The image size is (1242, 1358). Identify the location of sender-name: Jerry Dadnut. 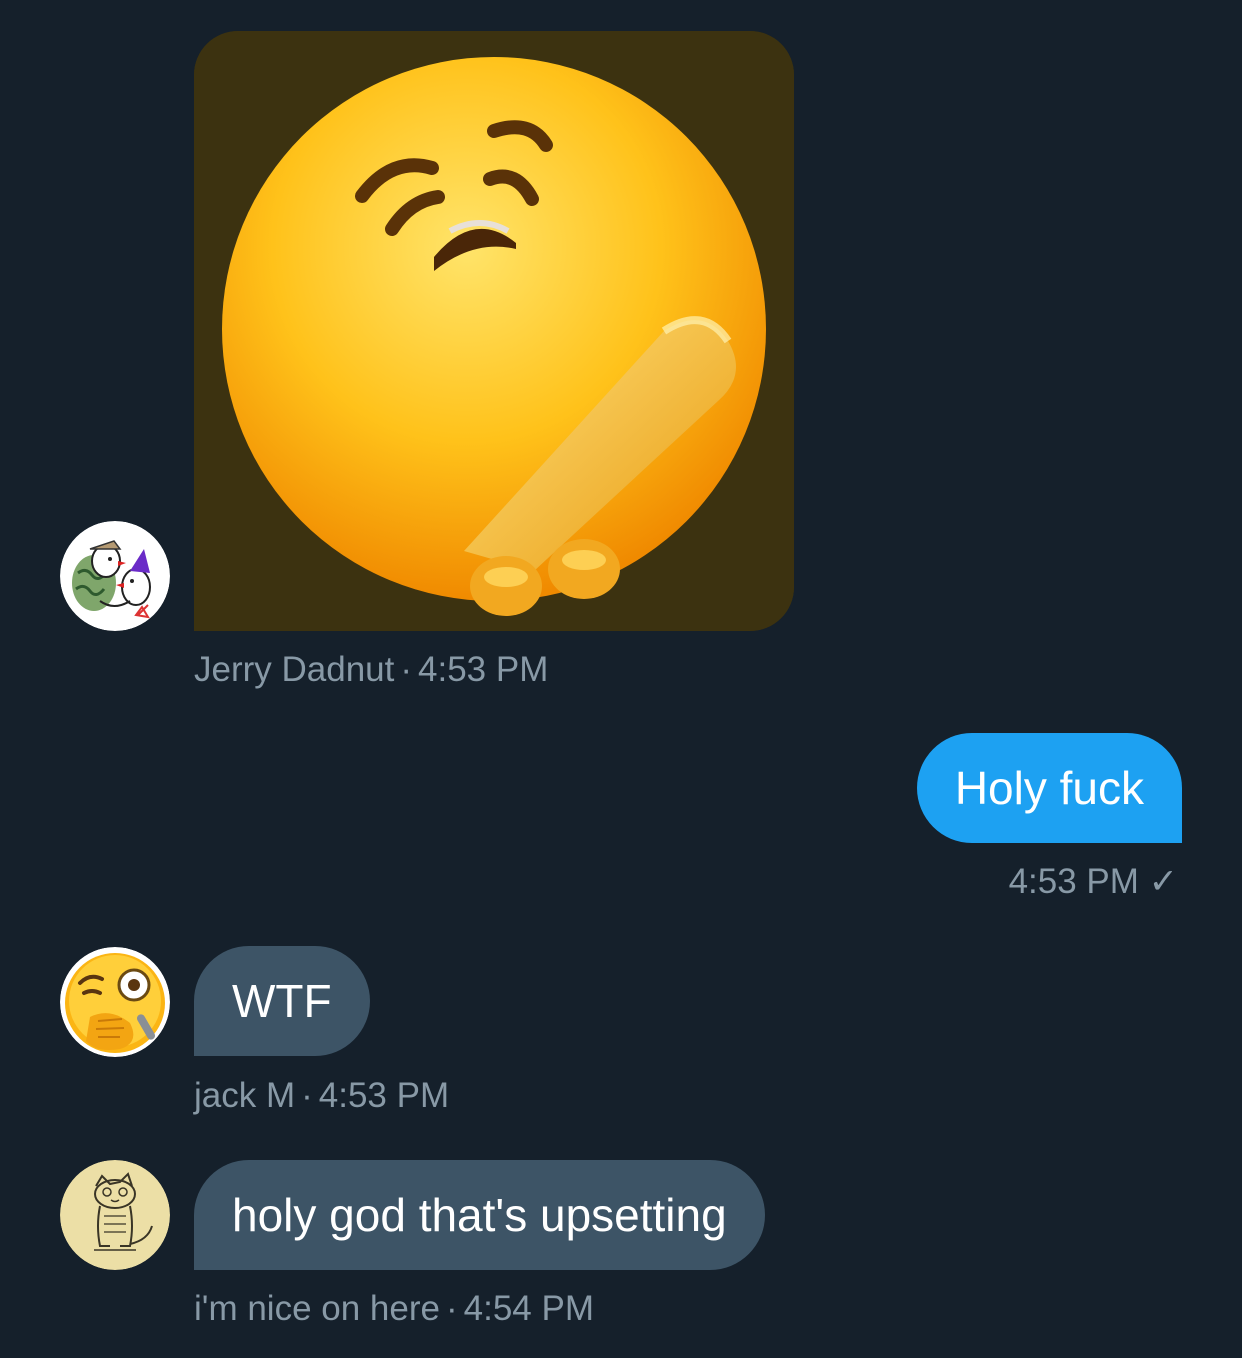
(294, 669).